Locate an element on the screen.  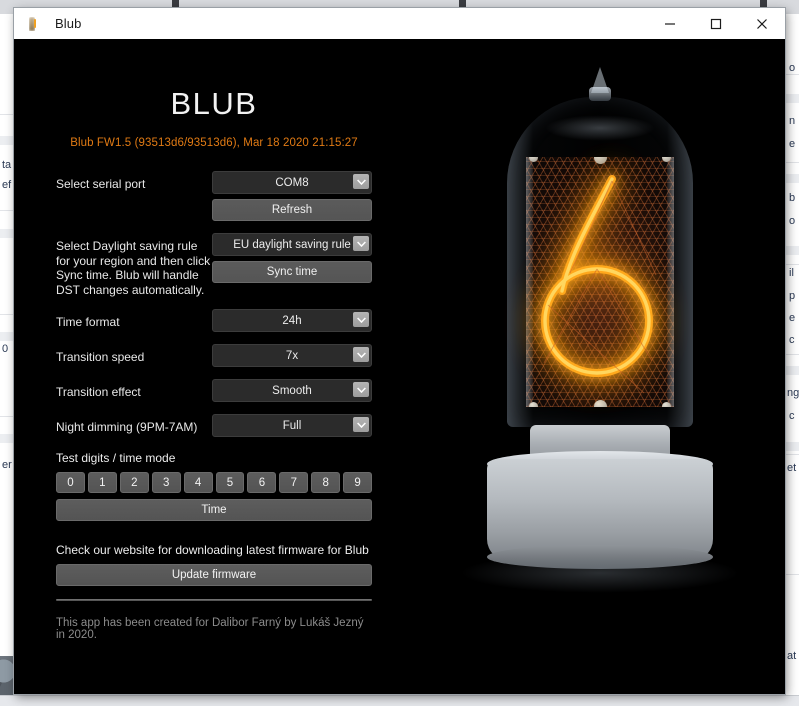
setting-dropdown-value: 24h is located at coordinates (292, 320).